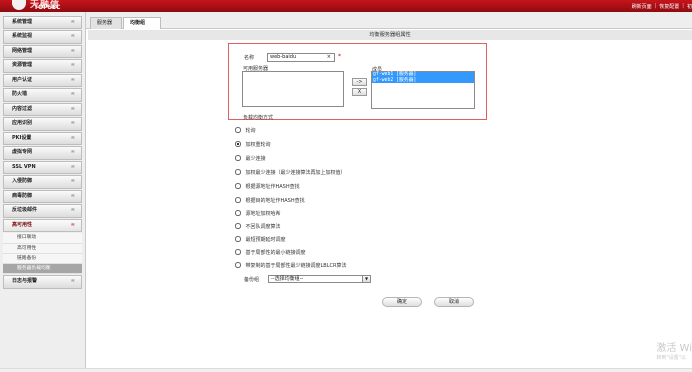 Image resolution: width=692 pixels, height=372 pixels. I want to click on lb-method-option: 加权最少连接（最少连接算法再加上加权值）, so click(290, 172).